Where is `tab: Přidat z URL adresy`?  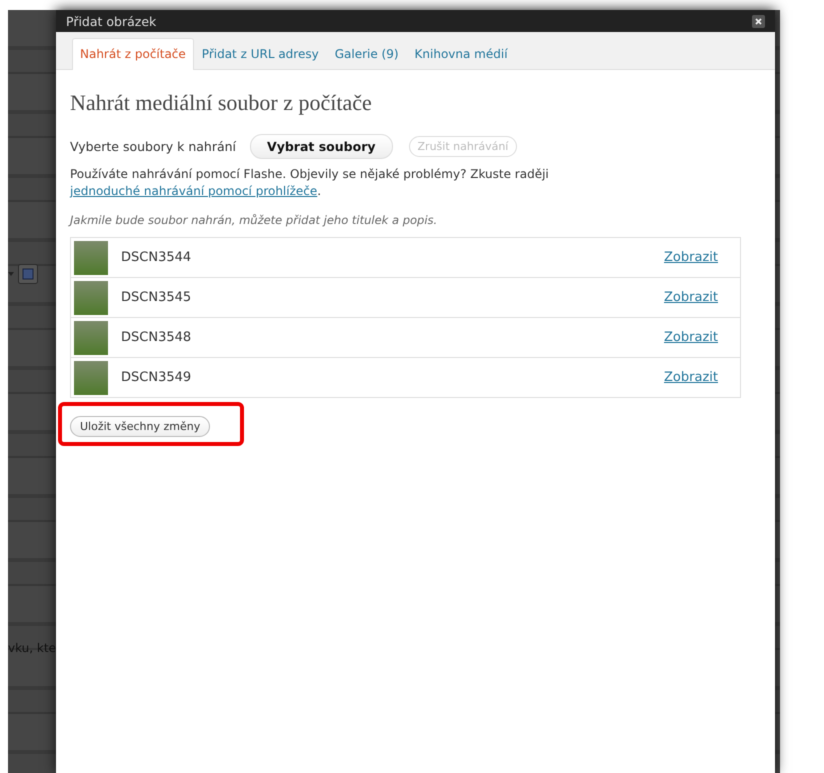 tab: Přidat z URL adresy is located at coordinates (260, 54).